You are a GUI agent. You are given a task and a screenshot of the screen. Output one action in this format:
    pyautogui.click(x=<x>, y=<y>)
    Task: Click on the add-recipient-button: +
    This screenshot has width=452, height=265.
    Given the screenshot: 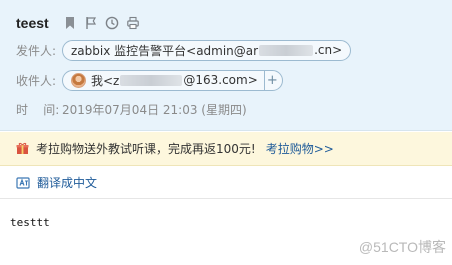 What is the action you would take?
    pyautogui.click(x=271, y=80)
    